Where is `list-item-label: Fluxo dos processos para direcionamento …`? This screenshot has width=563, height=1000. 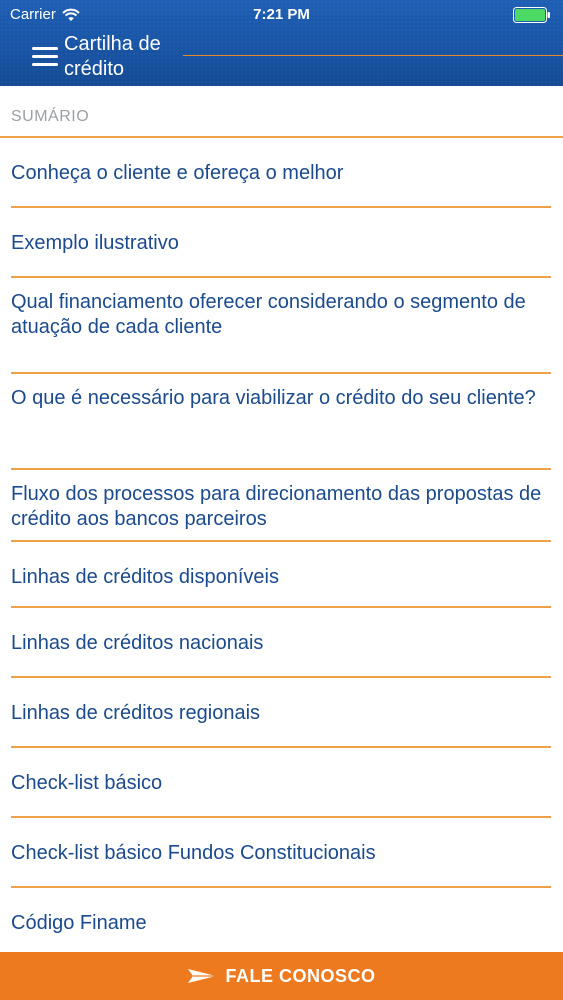 list-item-label: Fluxo dos processos para direcionamento … is located at coordinates (276, 506).